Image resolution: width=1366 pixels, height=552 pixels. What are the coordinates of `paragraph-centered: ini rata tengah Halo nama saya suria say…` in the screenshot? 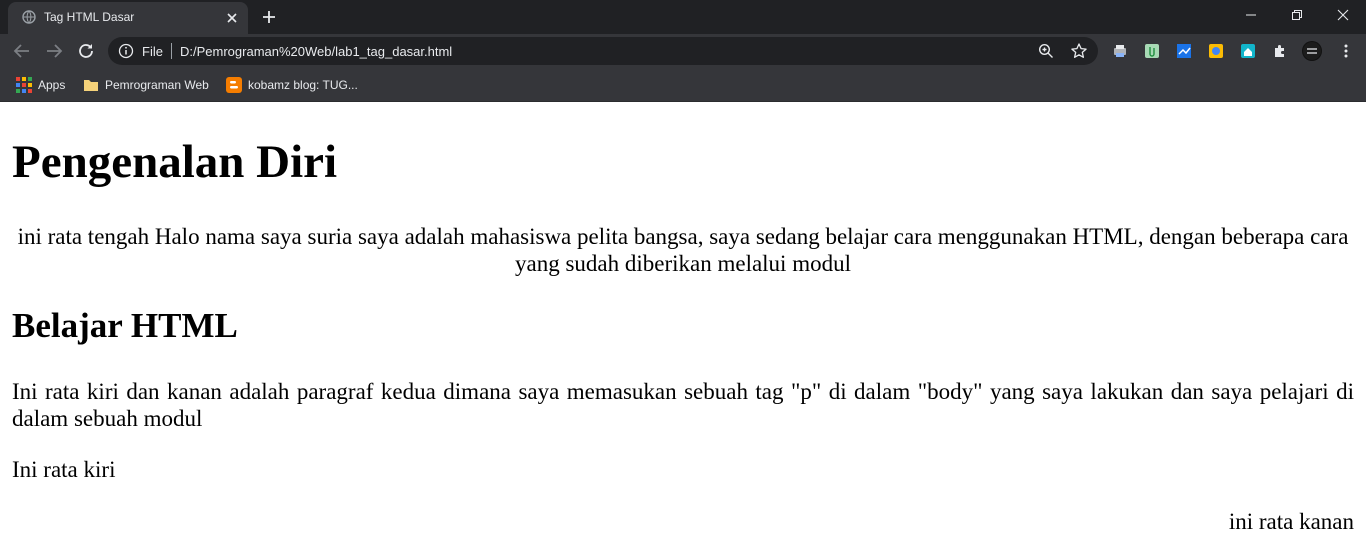 It's located at (683, 250).